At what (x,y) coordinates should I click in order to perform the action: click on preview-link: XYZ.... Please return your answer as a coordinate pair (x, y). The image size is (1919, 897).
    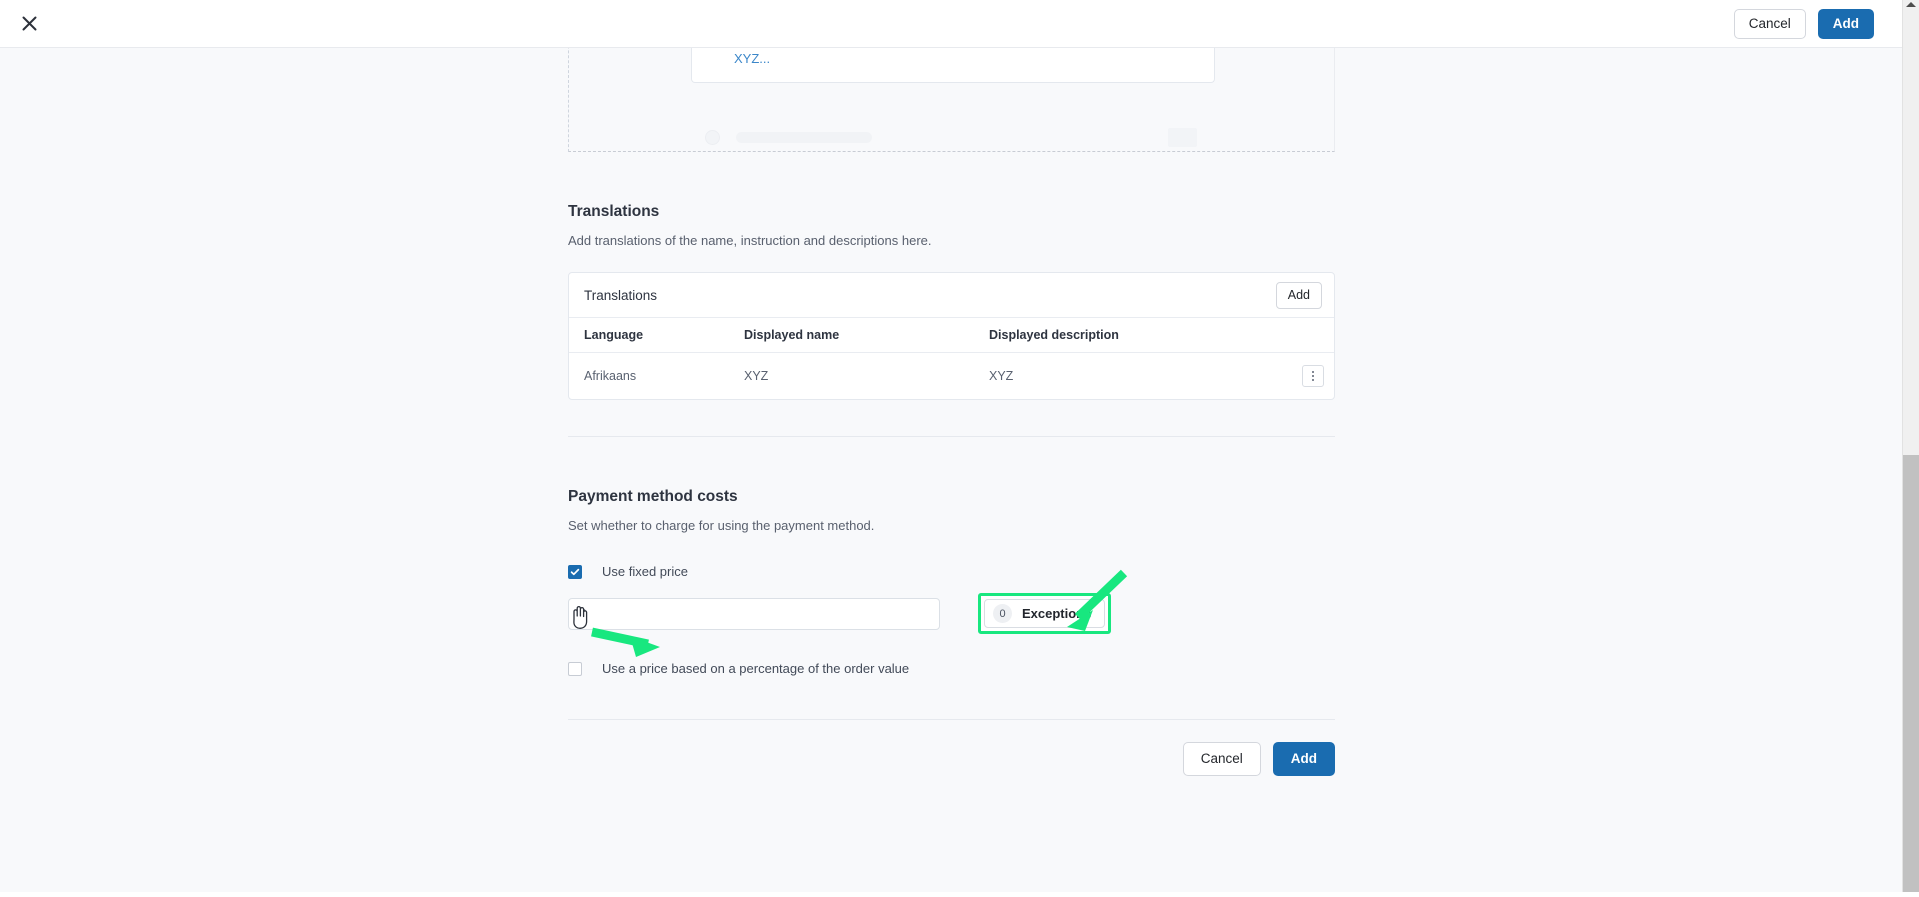
    Looking at the image, I should click on (953, 57).